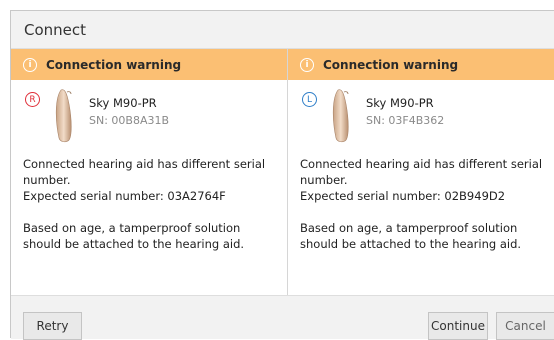 Image resolution: width=554 pixels, height=340 pixels. What do you see at coordinates (32, 99) in the screenshot?
I see `right-side-badge: R` at bounding box center [32, 99].